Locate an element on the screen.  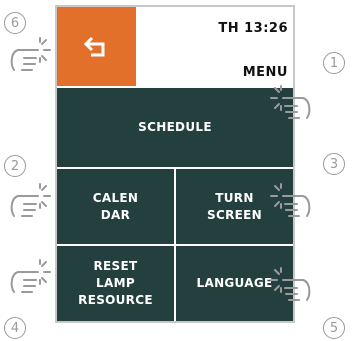
calendar-button: CALEN DAR is located at coordinates (115, 206).